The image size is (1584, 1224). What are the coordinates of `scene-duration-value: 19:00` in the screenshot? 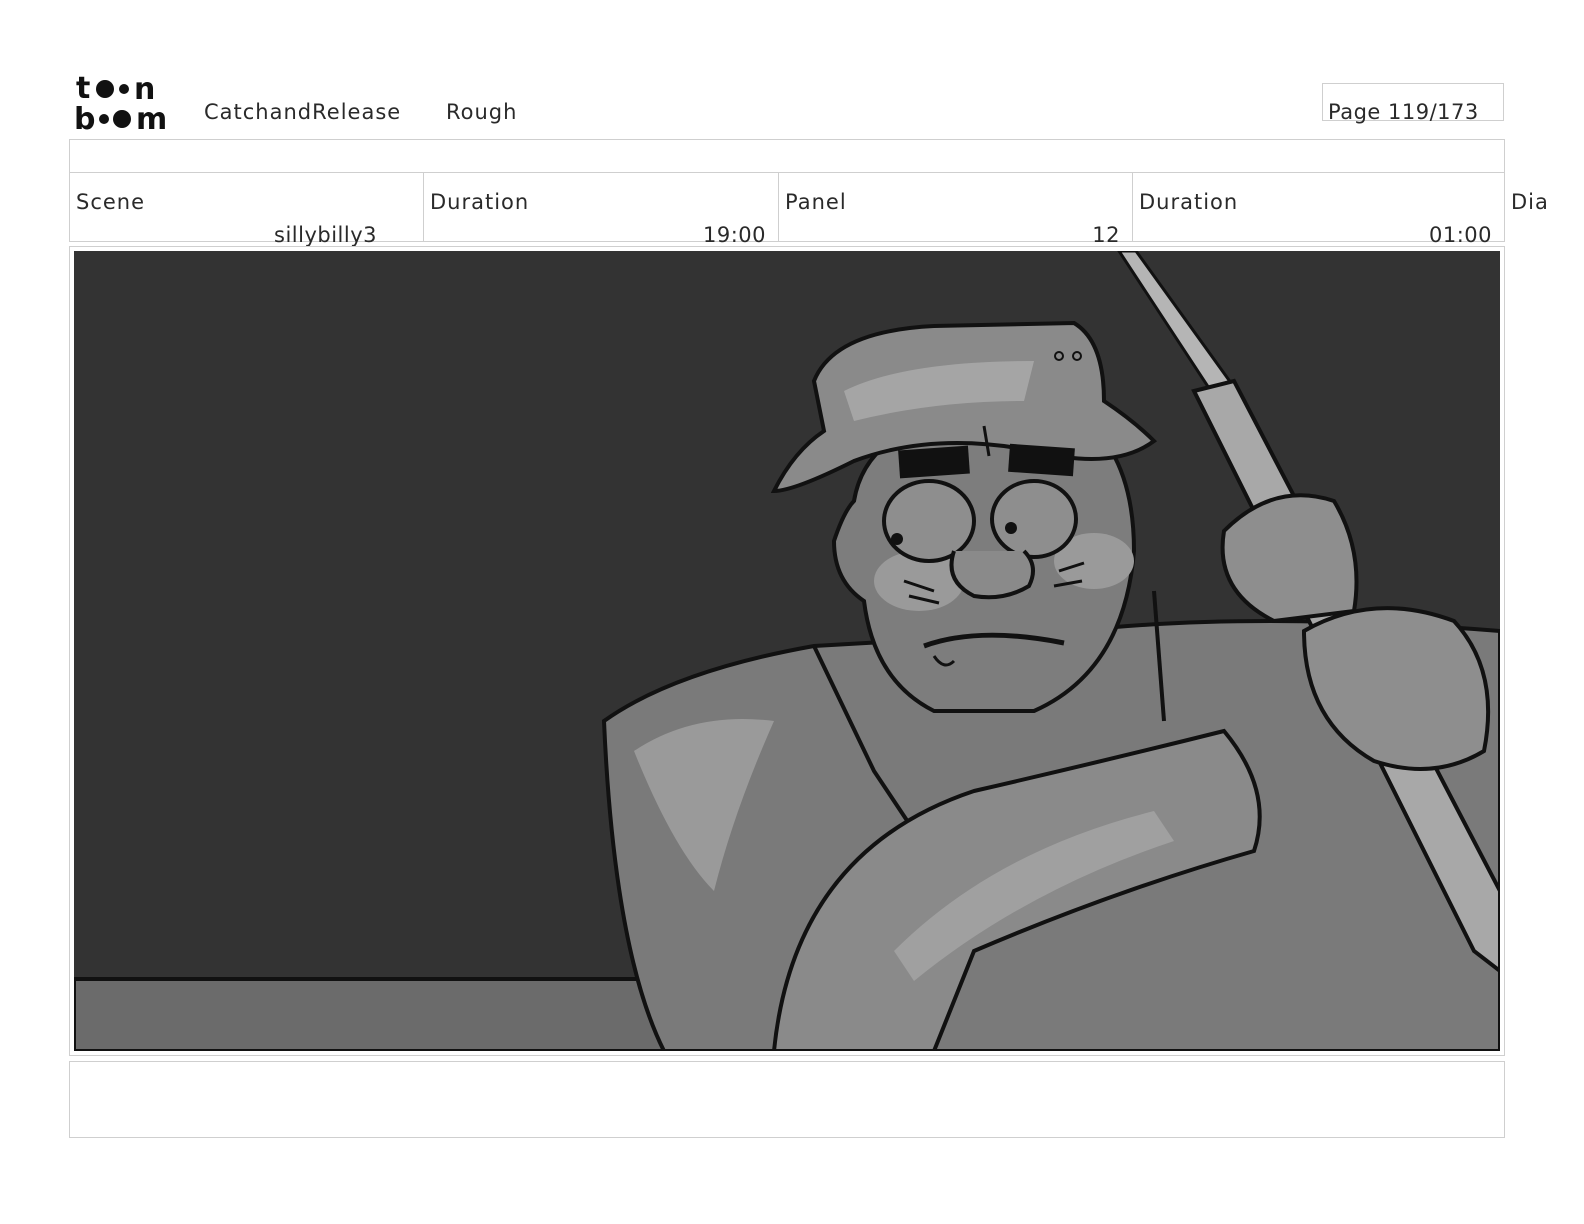 It's located at (734, 235).